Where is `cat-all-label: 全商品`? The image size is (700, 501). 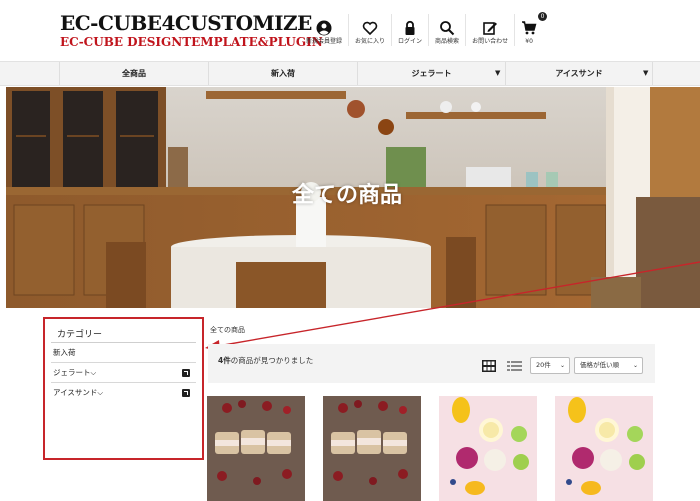
cat-all-label: 全商品 is located at coordinates (134, 73).